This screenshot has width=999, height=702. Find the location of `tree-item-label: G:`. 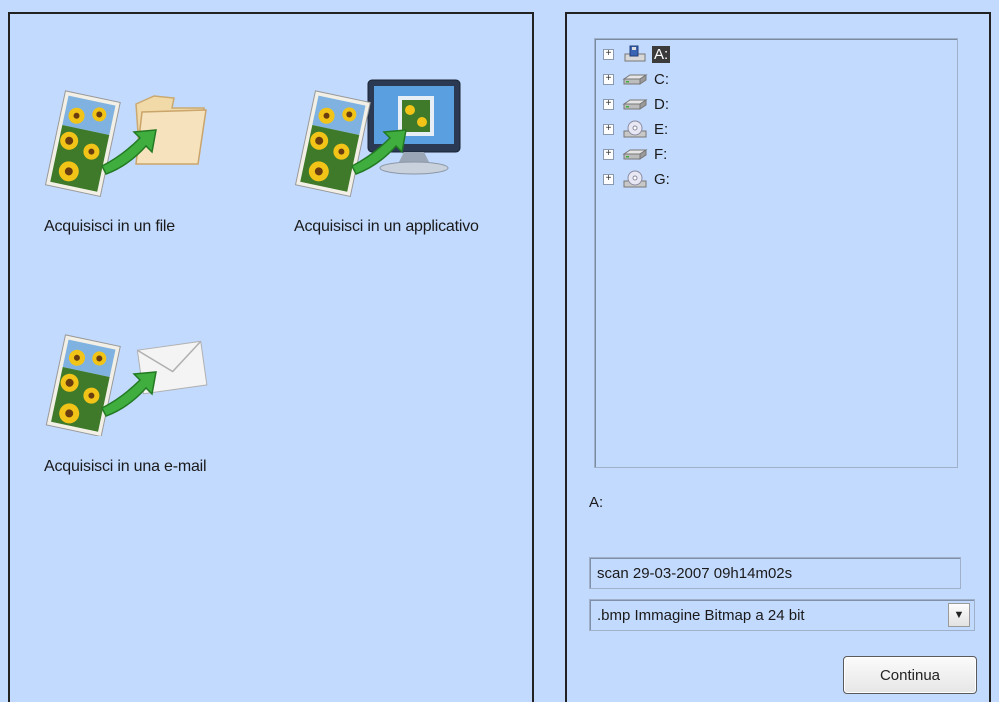

tree-item-label: G: is located at coordinates (662, 179).